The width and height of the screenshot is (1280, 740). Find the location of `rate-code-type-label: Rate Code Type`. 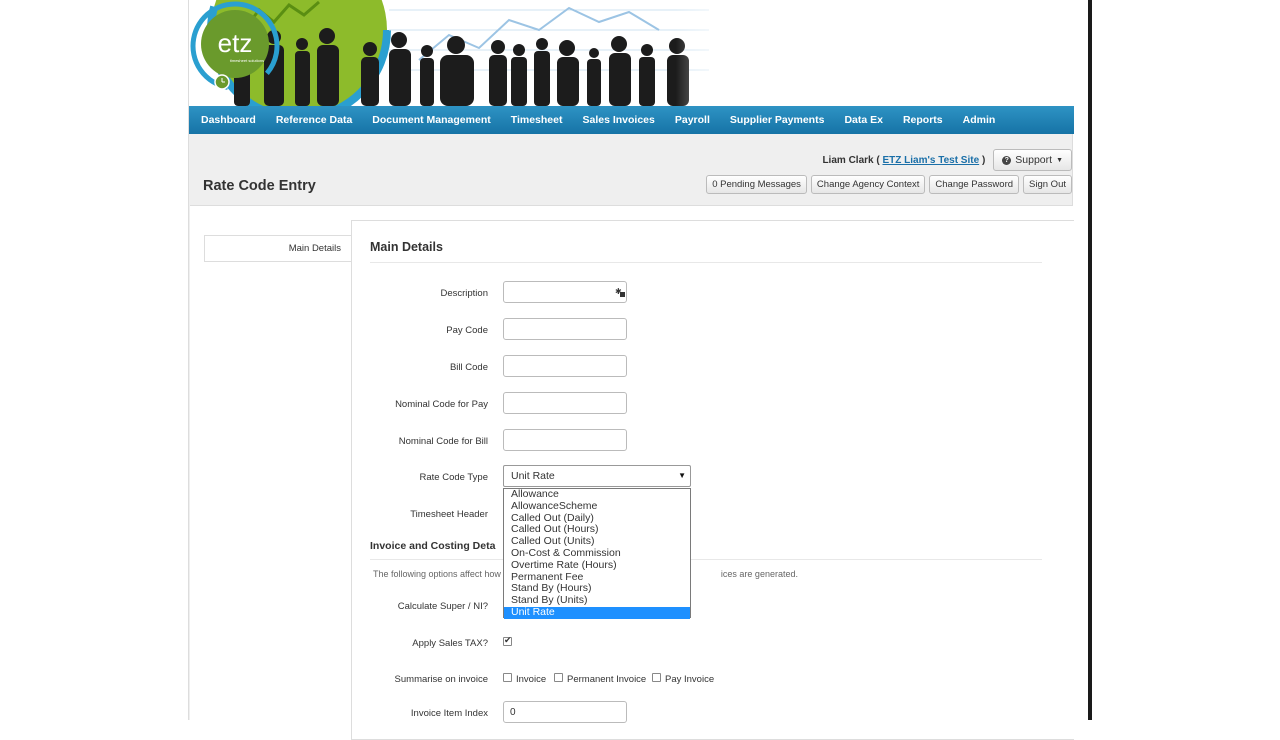

rate-code-type-label: Rate Code Type is located at coordinates (453, 477).